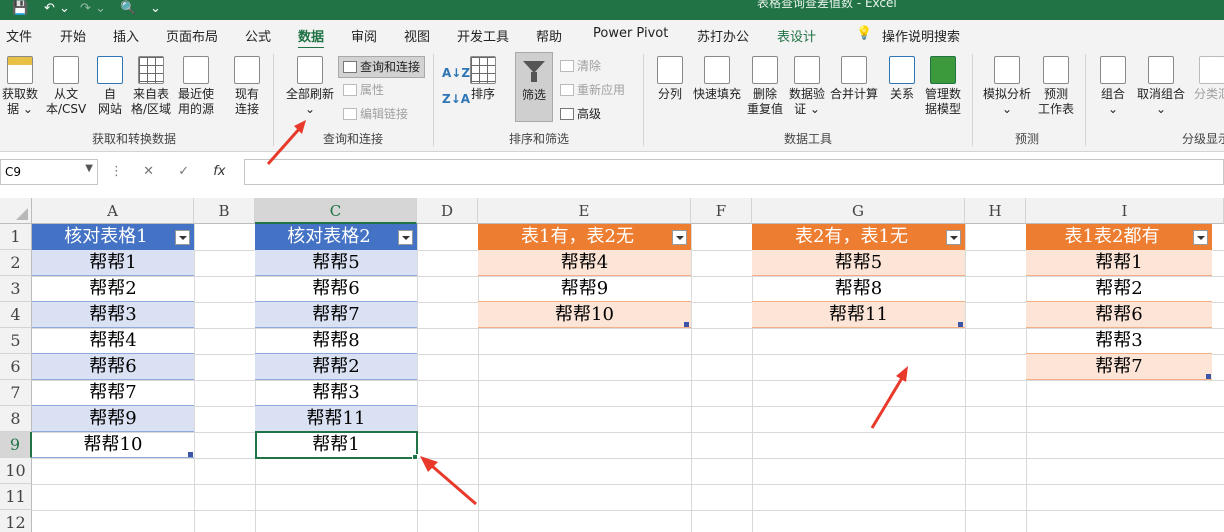  Describe the element at coordinates (16, 263) in the screenshot. I see `row-header-2: 2` at that location.